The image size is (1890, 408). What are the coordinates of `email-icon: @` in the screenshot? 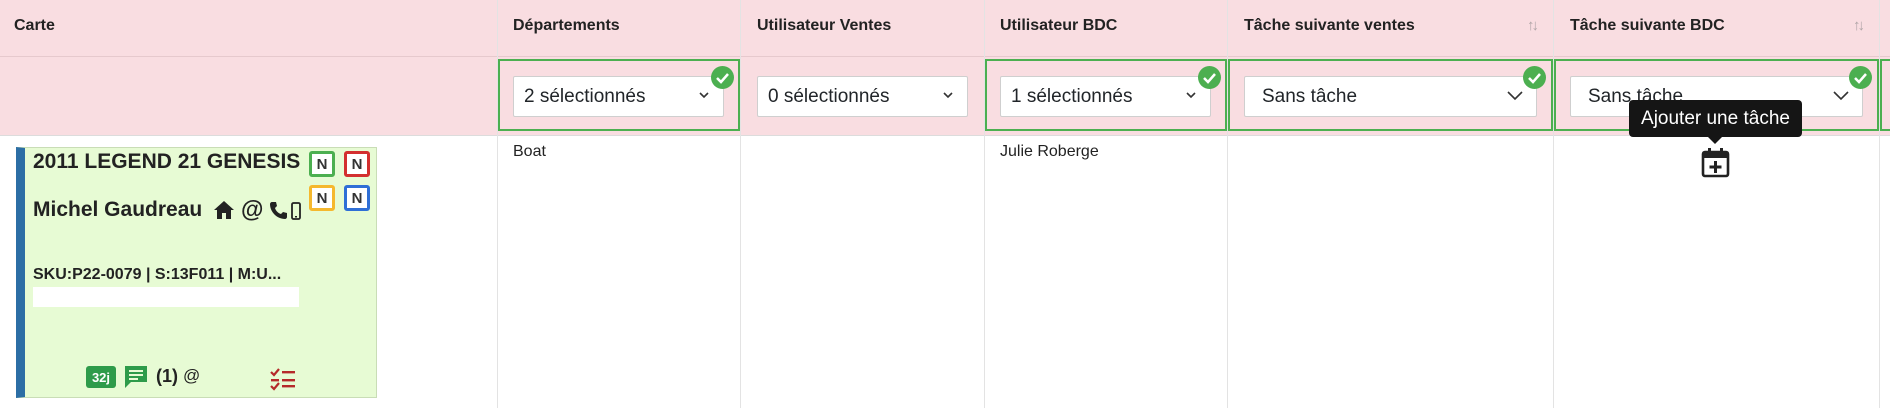 It's located at (252, 209).